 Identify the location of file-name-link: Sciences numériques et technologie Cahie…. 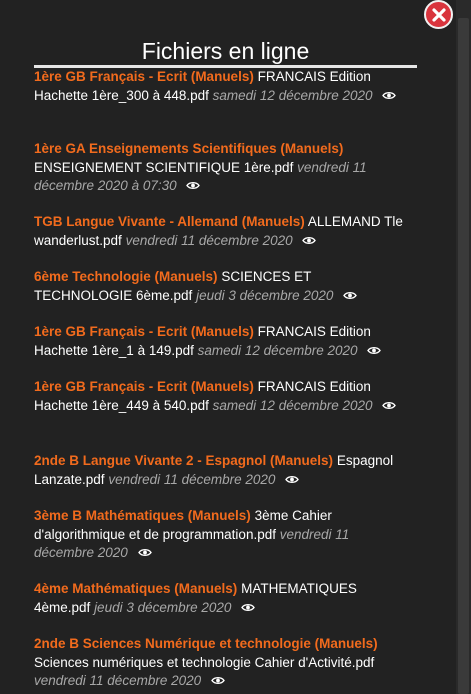
(204, 662).